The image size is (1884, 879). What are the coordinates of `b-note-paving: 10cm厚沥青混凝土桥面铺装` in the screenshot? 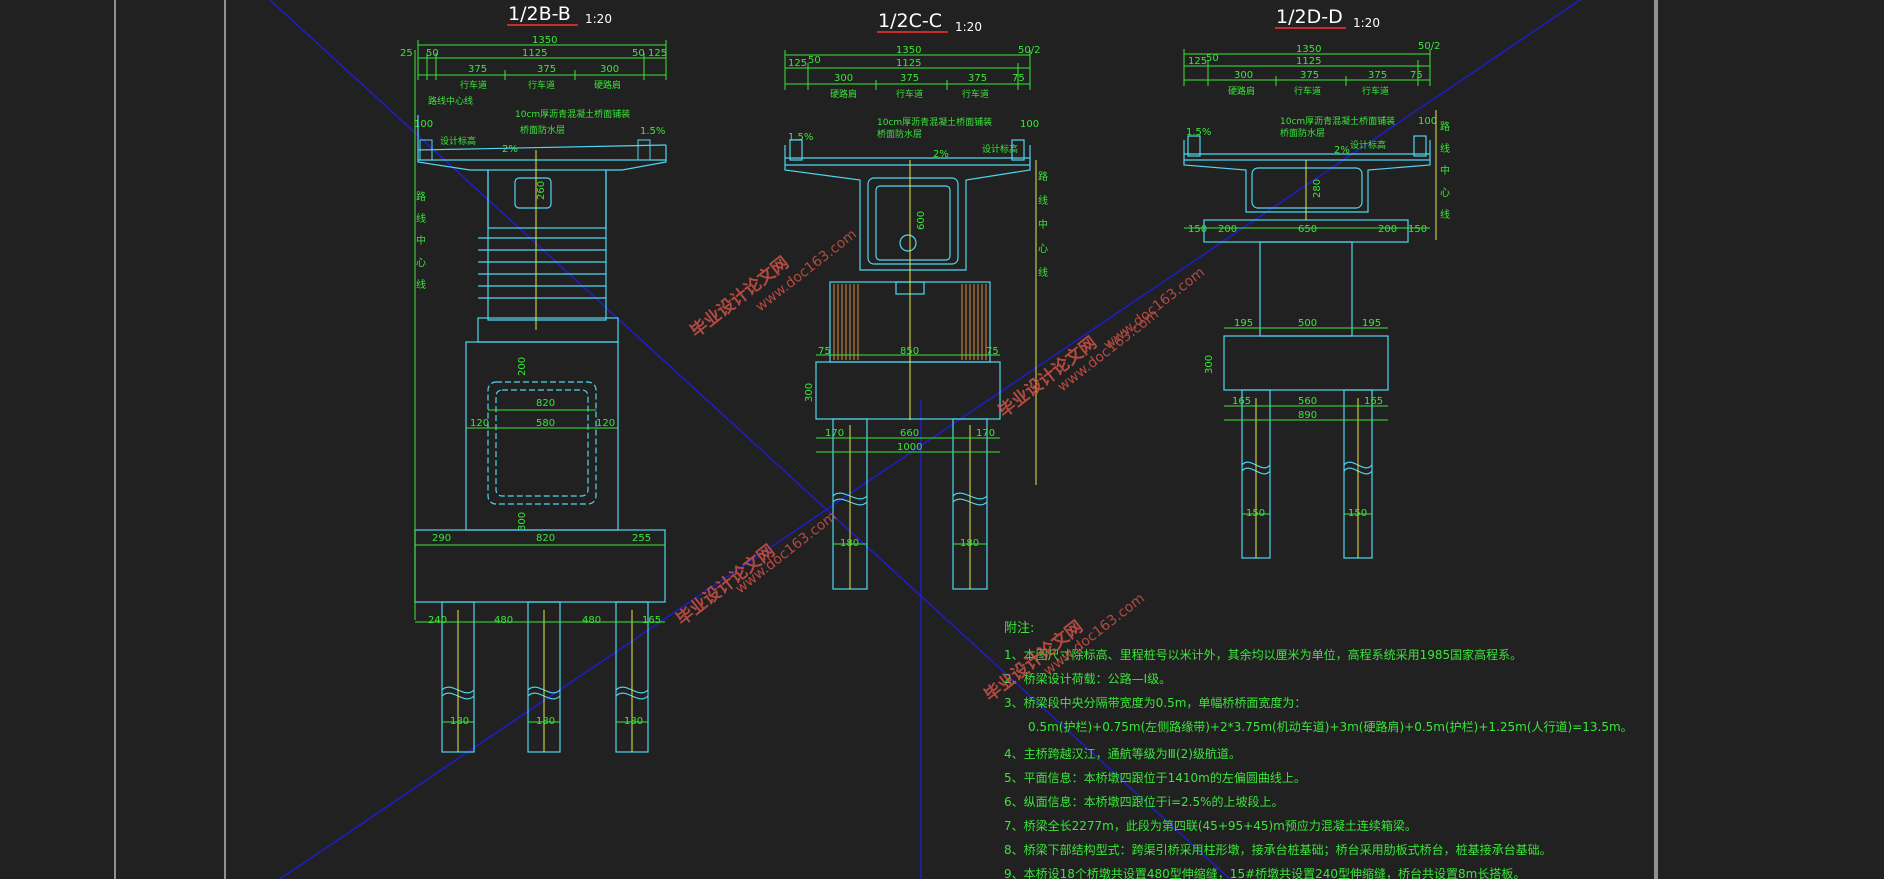 It's located at (572, 114).